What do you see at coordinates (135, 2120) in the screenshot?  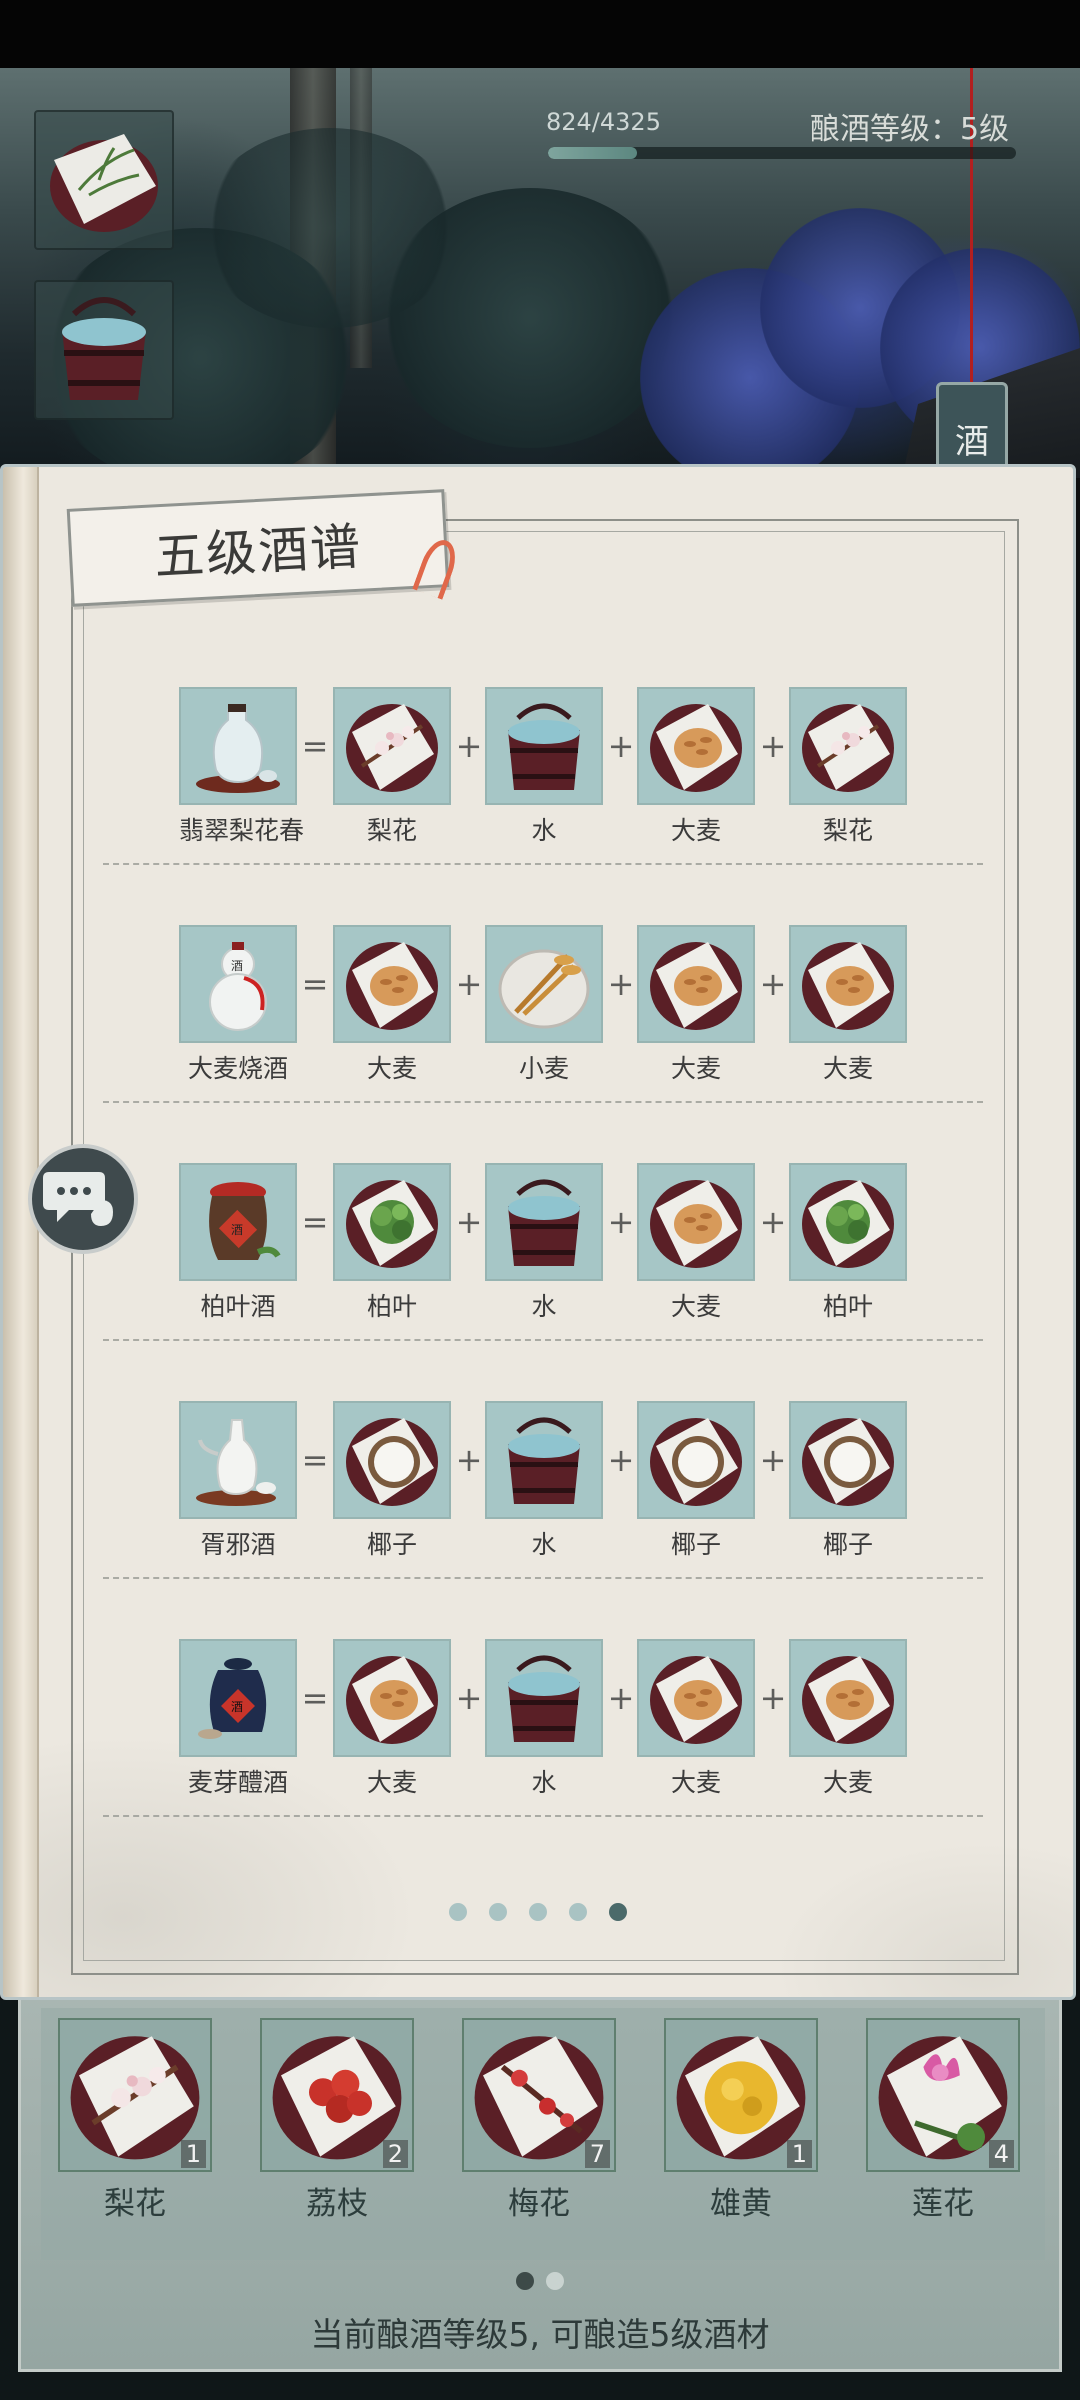 I see `inventory-item: 1 梨花` at bounding box center [135, 2120].